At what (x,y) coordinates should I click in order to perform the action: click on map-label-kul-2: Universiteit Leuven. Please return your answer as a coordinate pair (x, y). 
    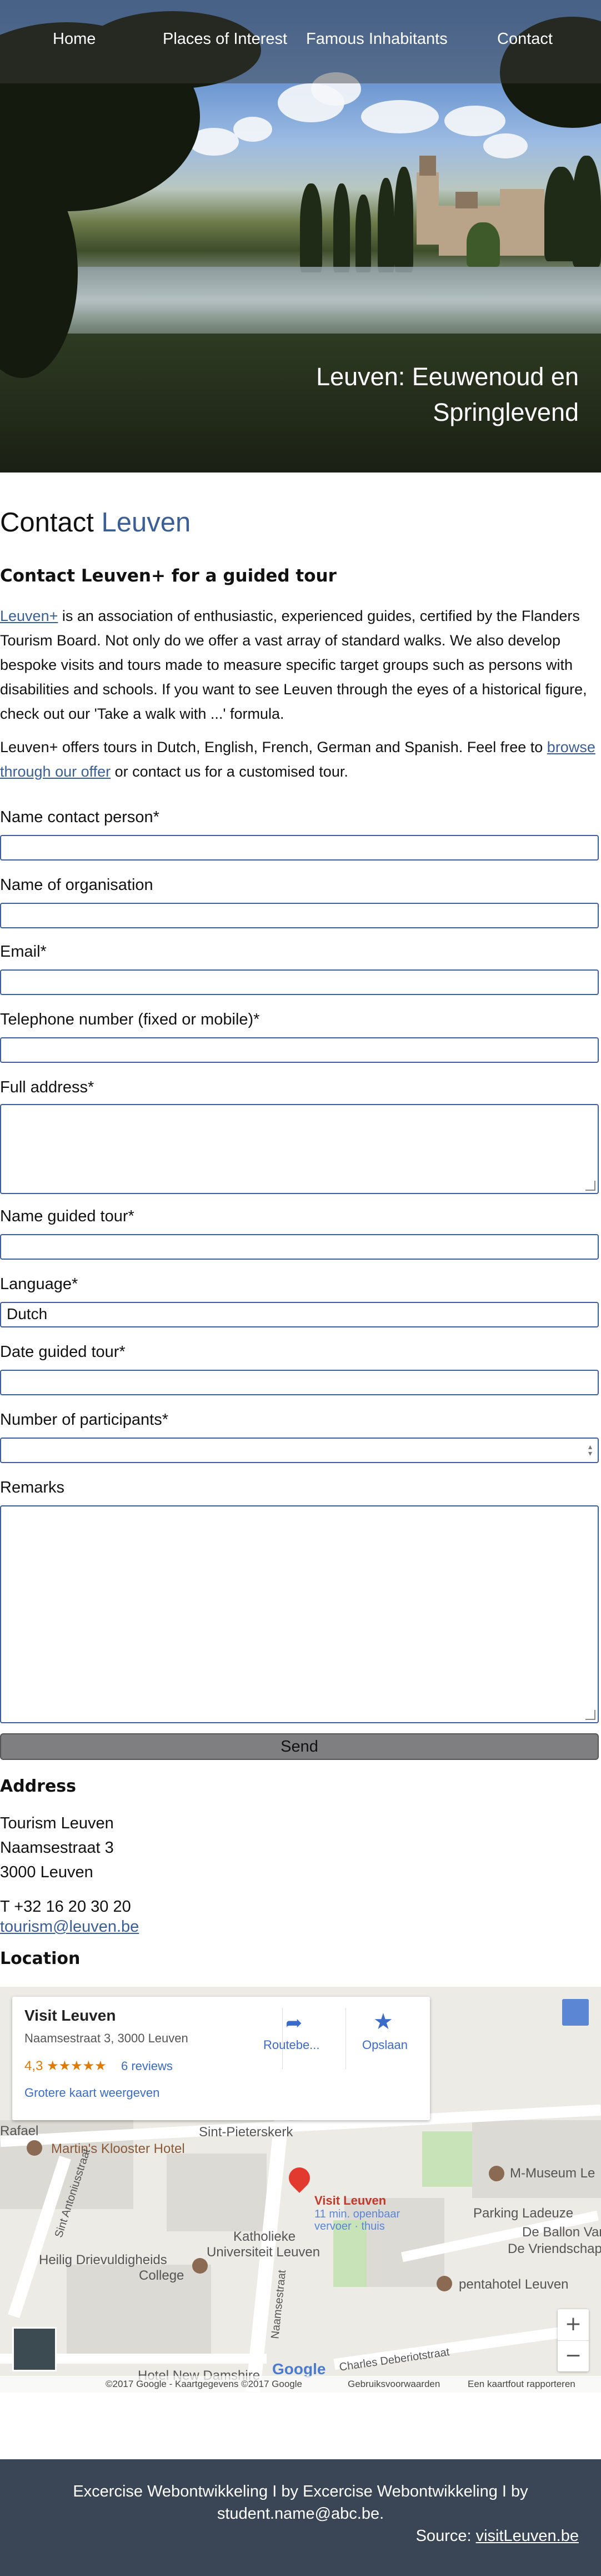
    Looking at the image, I should click on (263, 2253).